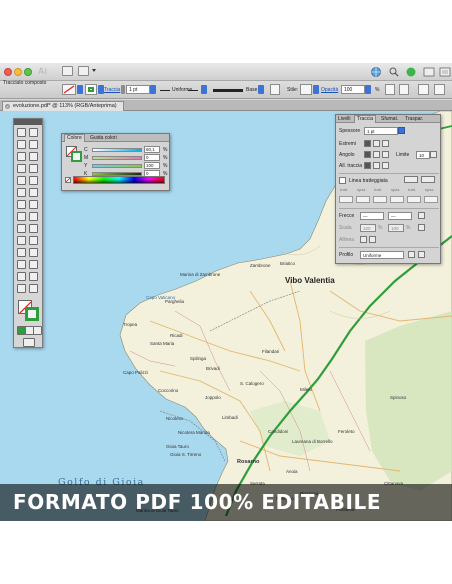 The image size is (452, 584). What do you see at coordinates (390, 89) in the screenshot?
I see `align-icon` at bounding box center [390, 89].